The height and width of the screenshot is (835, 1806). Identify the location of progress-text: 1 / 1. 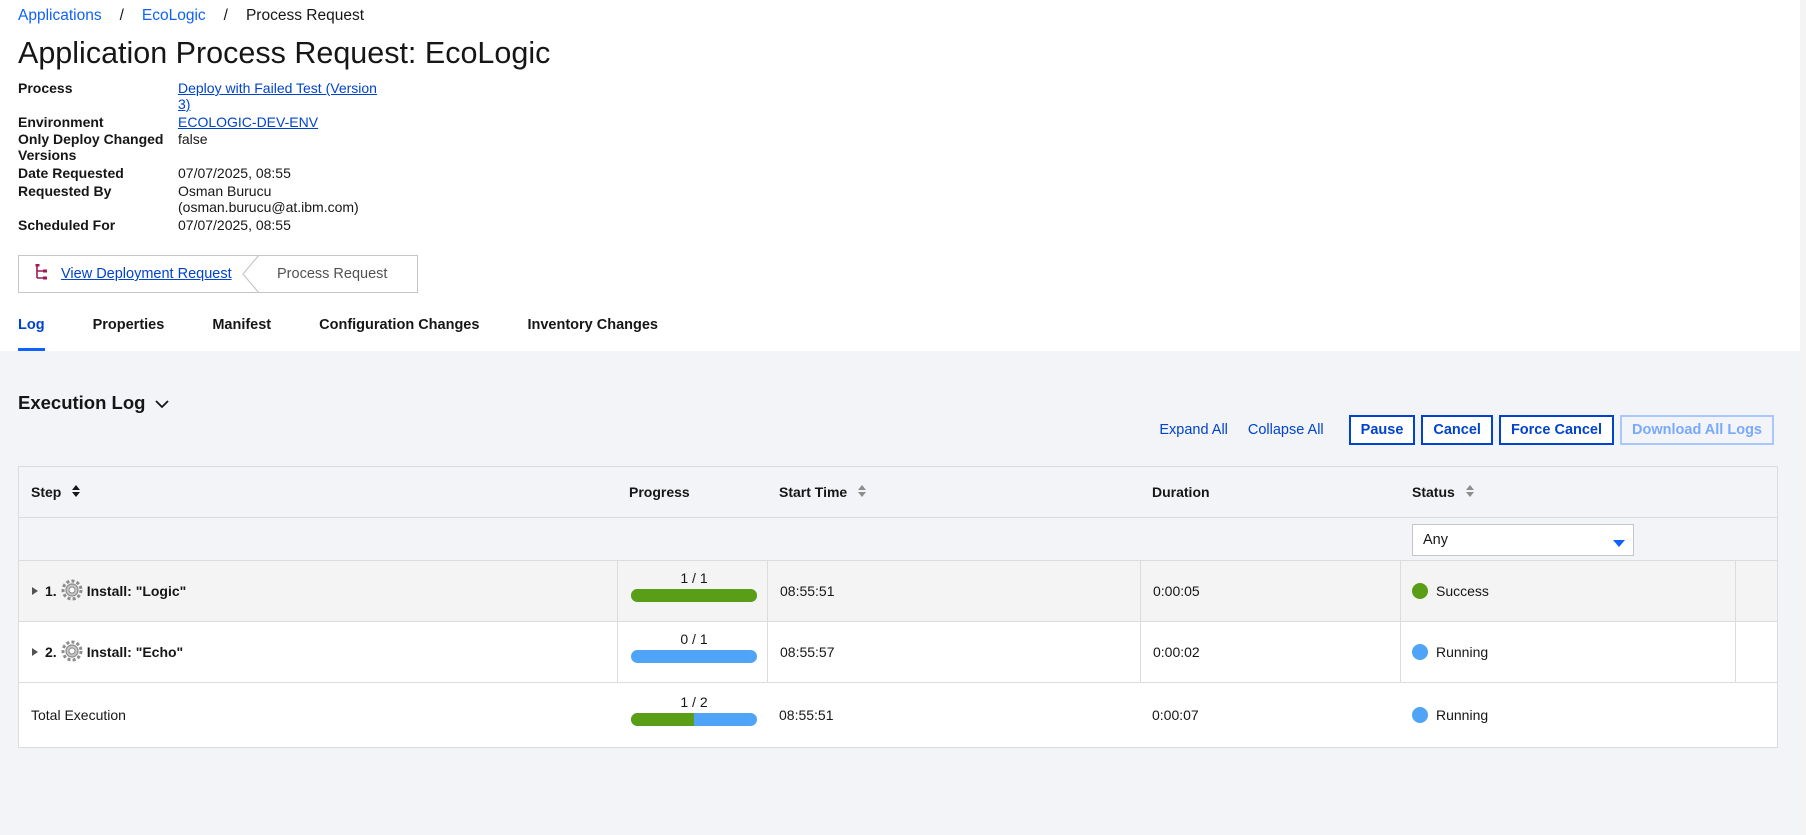
(694, 578).